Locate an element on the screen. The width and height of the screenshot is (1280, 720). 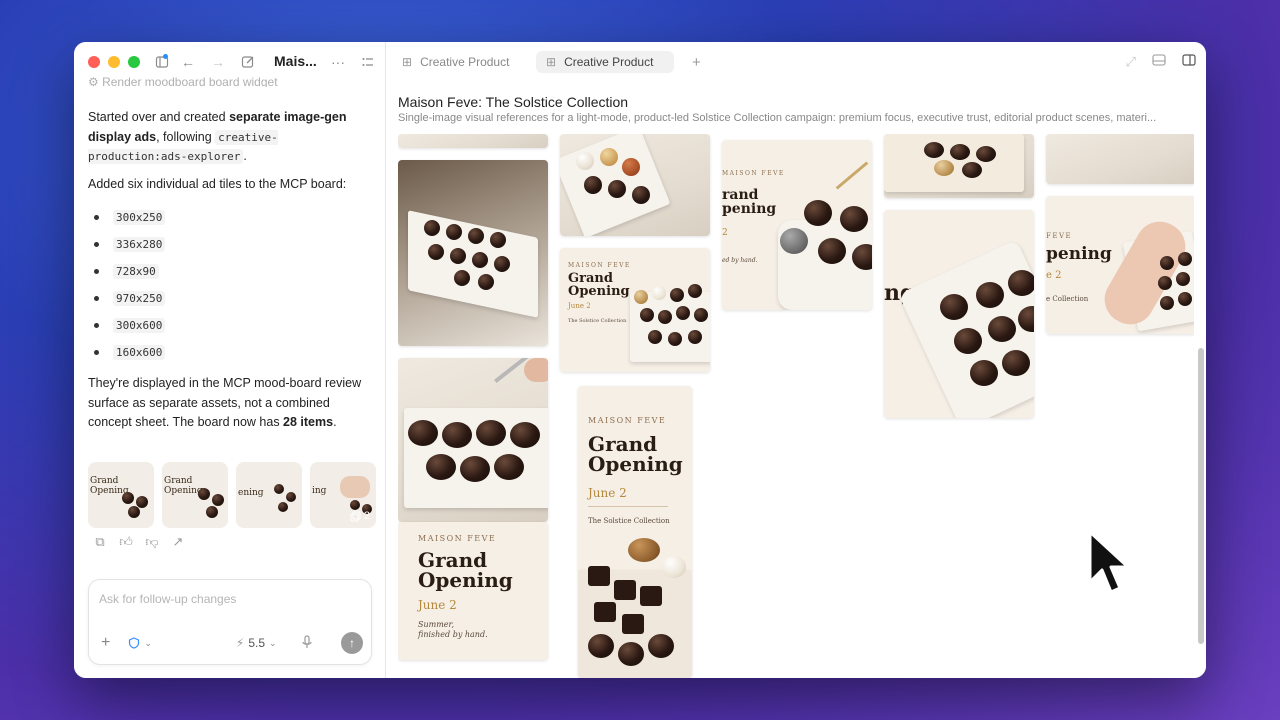
ad-collection-partial: e Collection is located at coordinates (1067, 299).